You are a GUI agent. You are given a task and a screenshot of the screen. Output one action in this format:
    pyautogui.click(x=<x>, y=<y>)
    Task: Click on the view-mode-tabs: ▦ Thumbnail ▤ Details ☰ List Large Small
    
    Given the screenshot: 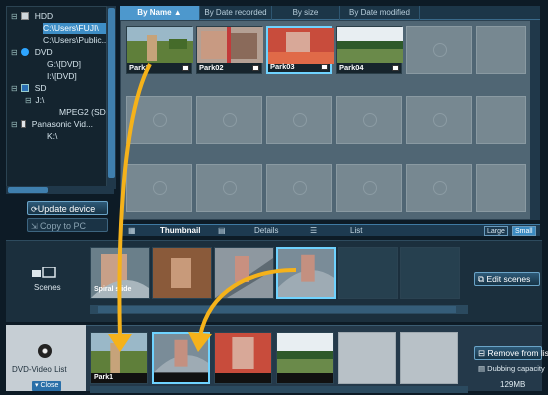 What is the action you would take?
    pyautogui.click(x=330, y=230)
    